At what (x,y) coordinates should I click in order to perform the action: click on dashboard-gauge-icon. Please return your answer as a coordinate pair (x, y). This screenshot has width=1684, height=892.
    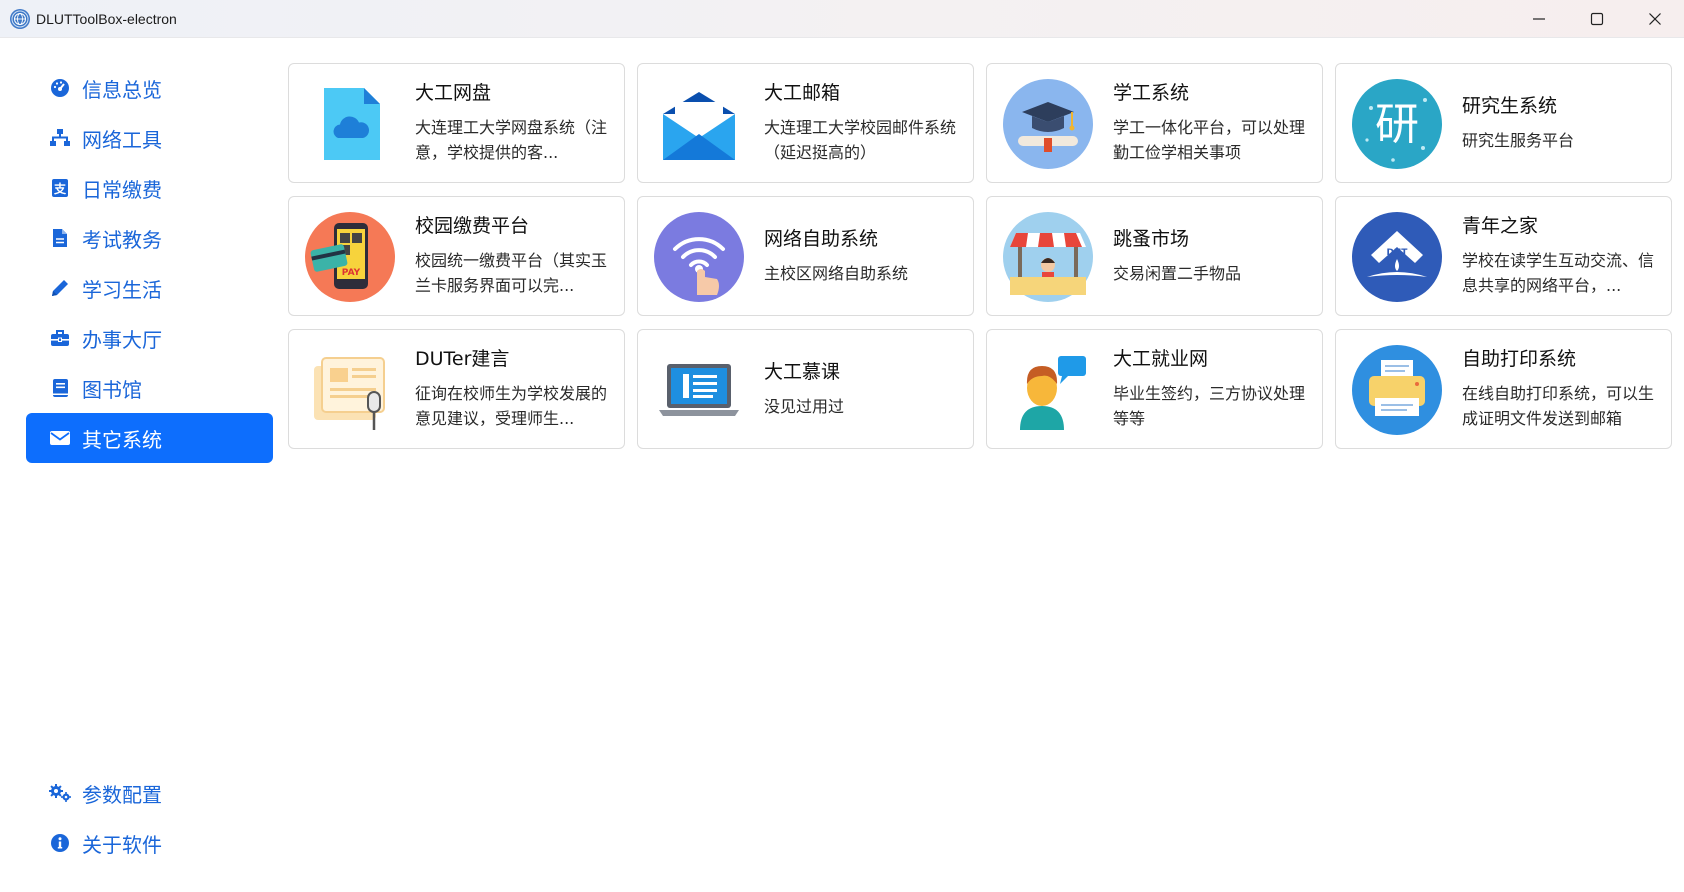
    Looking at the image, I should click on (60, 88).